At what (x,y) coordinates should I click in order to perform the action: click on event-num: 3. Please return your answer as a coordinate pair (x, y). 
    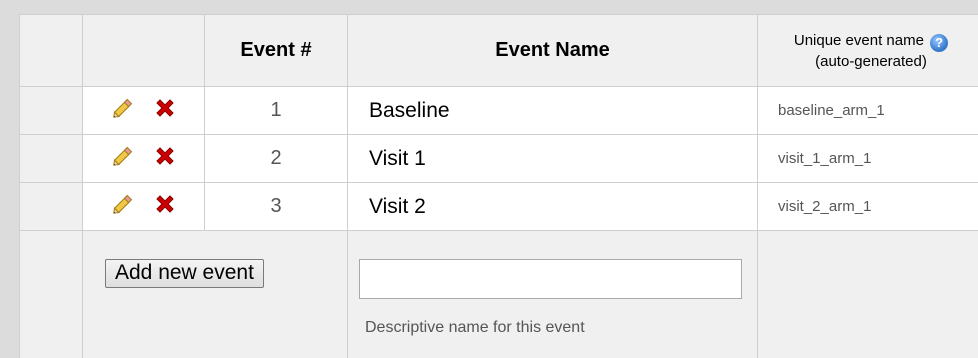
    Looking at the image, I should click on (276, 206).